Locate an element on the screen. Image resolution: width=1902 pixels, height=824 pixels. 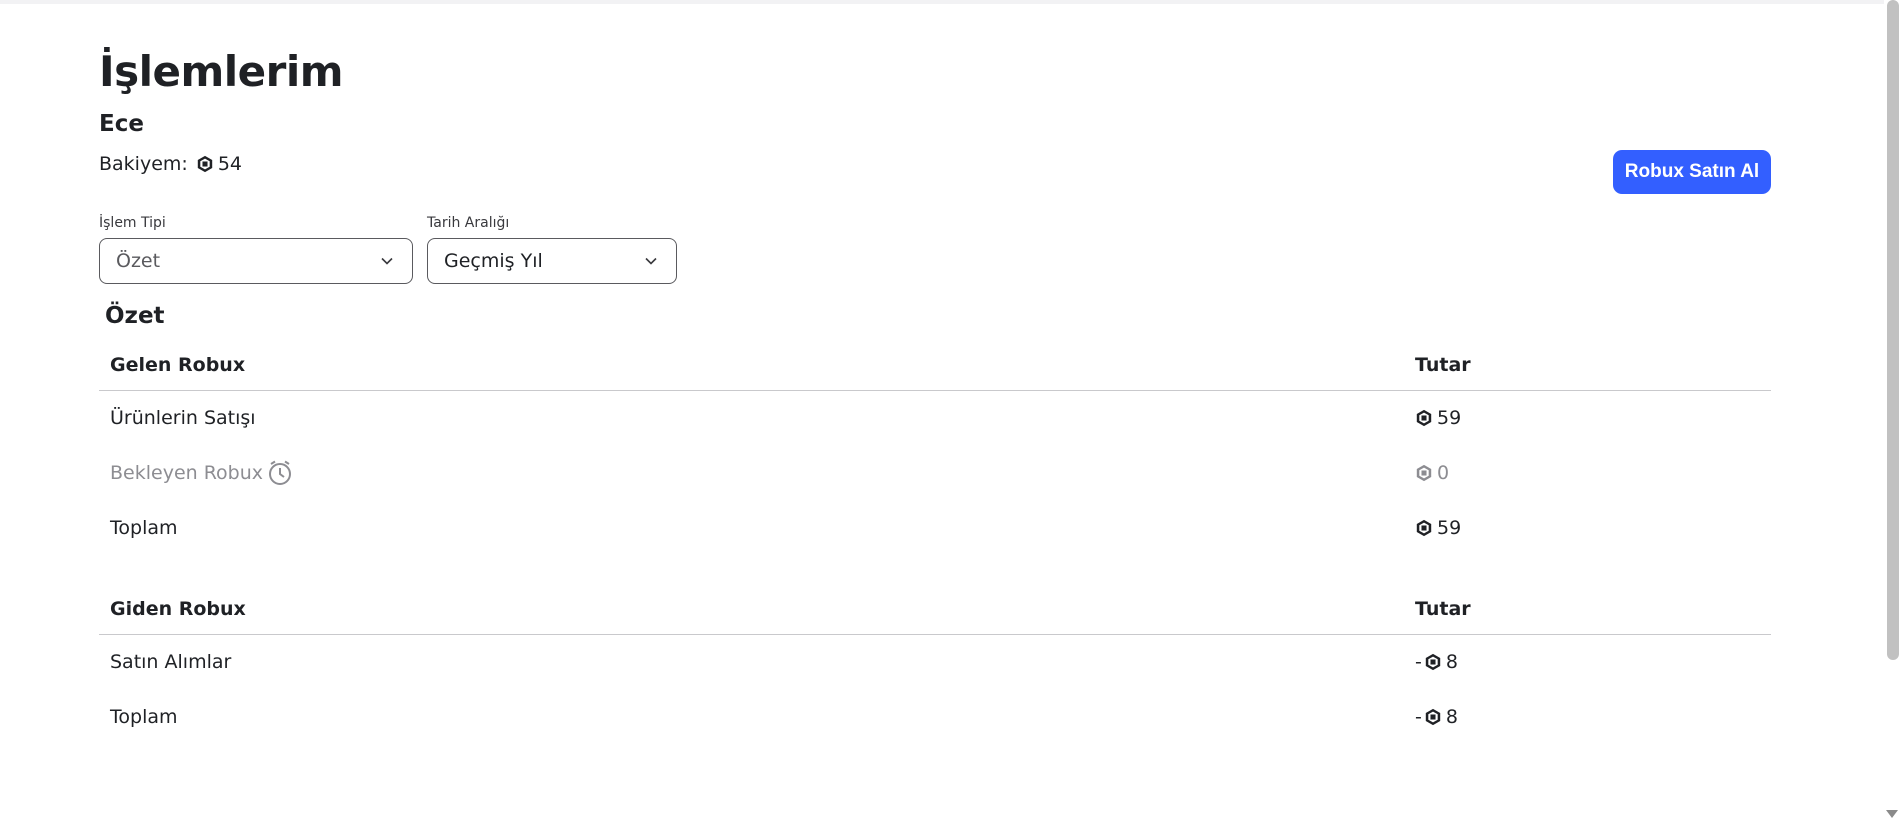
table-row: Toplam 59 is located at coordinates (935, 528).